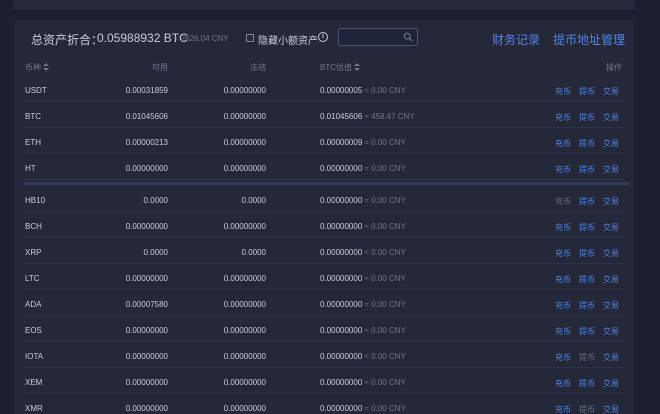  I want to click on btc-valuation: 0.00000005 ≈ 0.00 CNY, so click(363, 90).